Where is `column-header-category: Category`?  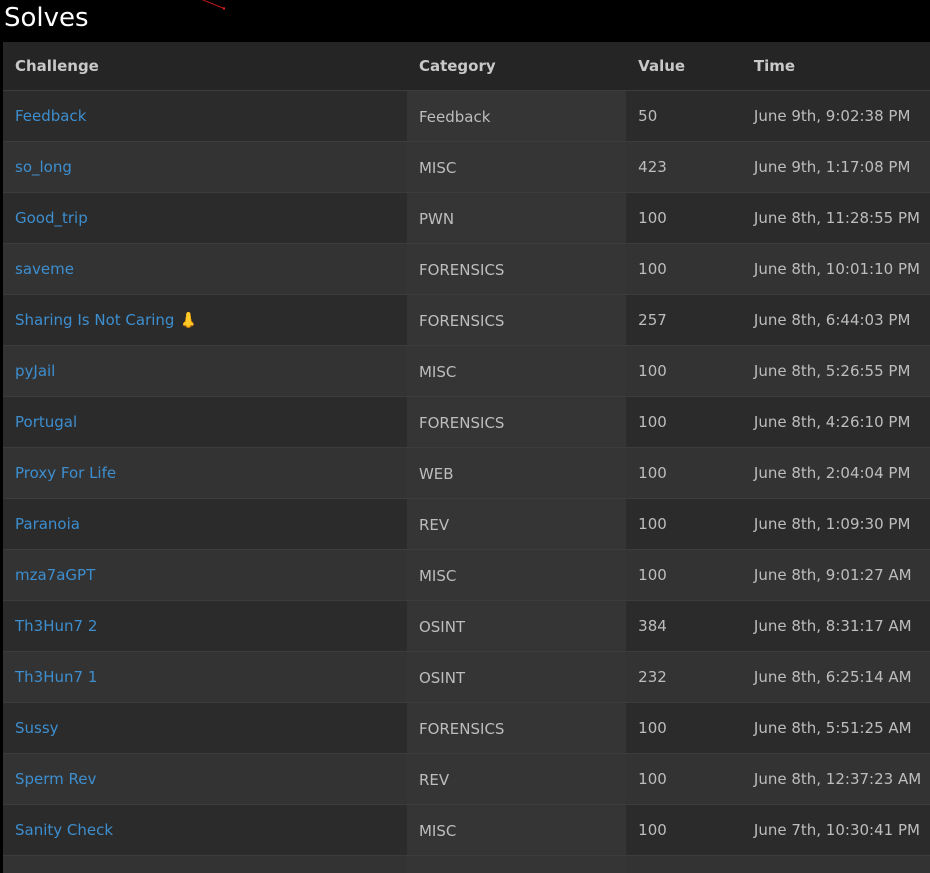
column-header-category: Category is located at coordinates (516, 66).